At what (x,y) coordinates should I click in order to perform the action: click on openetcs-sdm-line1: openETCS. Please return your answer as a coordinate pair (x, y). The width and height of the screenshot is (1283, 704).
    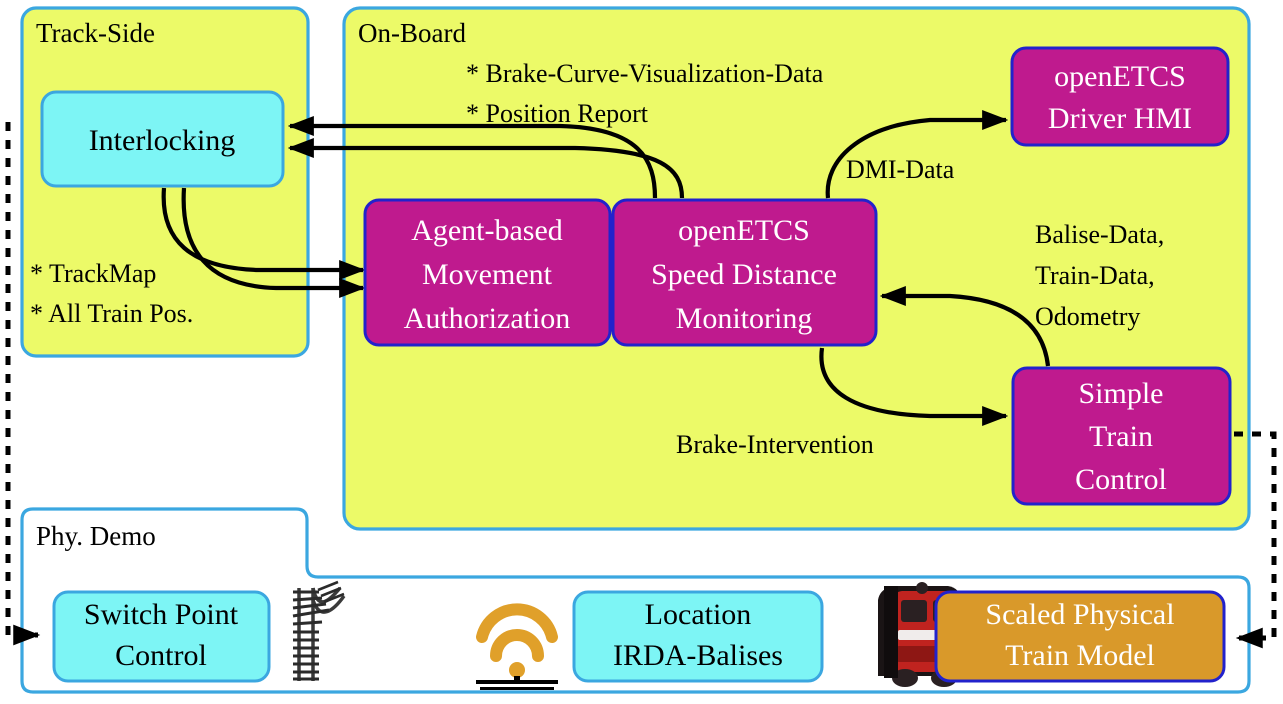
    Looking at the image, I should click on (744, 230).